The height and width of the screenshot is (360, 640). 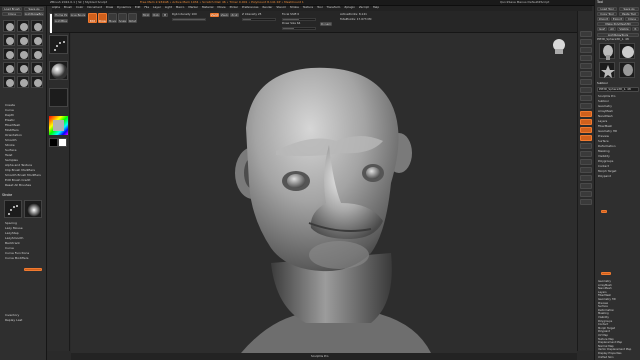 What do you see at coordinates (124, 7) in the screenshot?
I see `menu-dynamics: Dynamics` at bounding box center [124, 7].